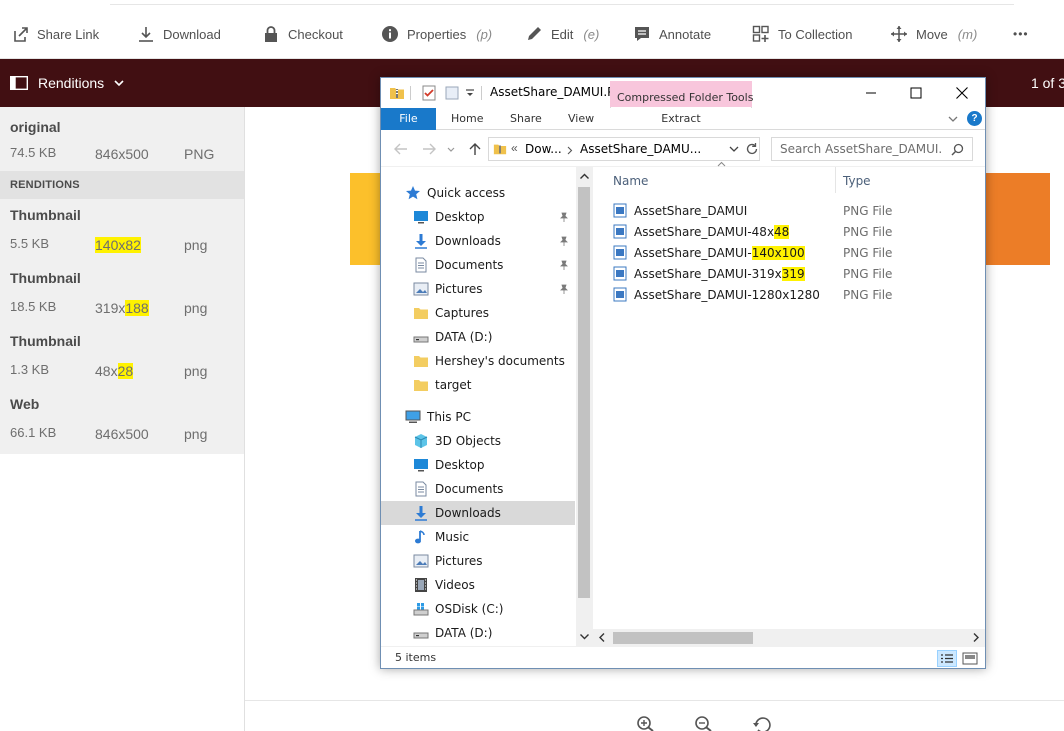  What do you see at coordinates (401, 149) in the screenshot?
I see `back-arrow-icon` at bounding box center [401, 149].